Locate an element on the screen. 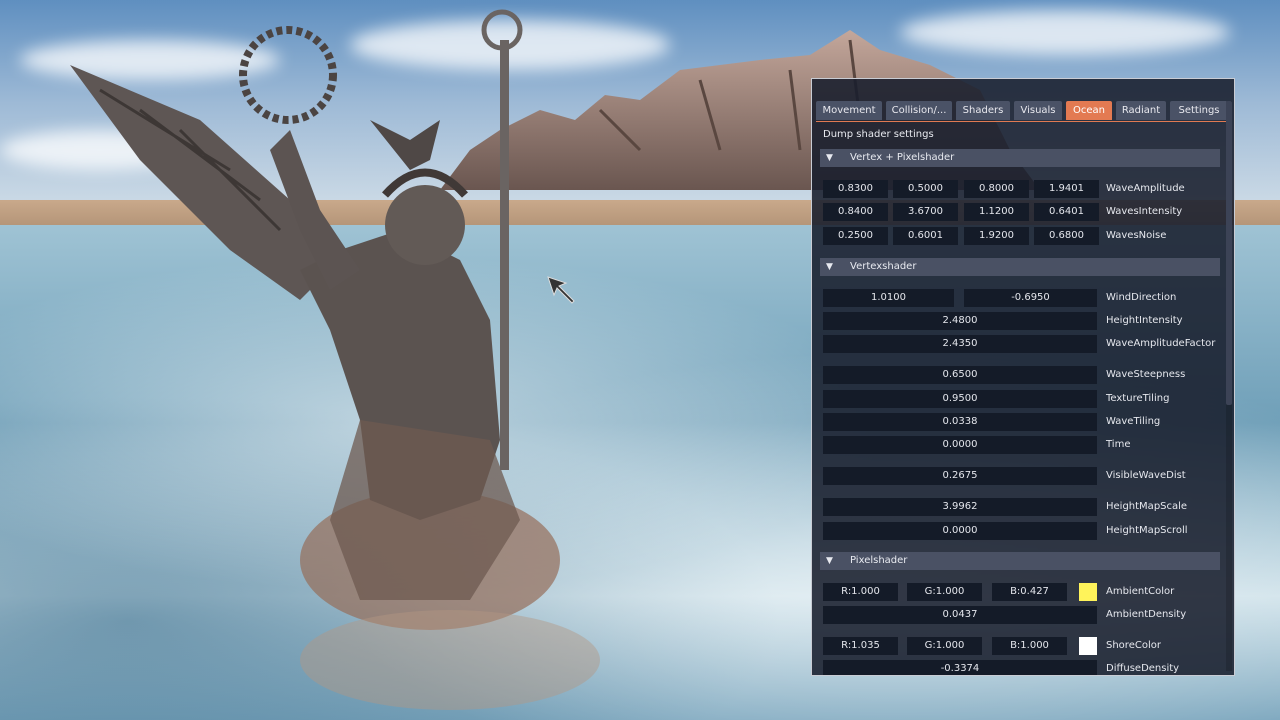  waves-intensity-label: WavesIntensity is located at coordinates (1144, 211).